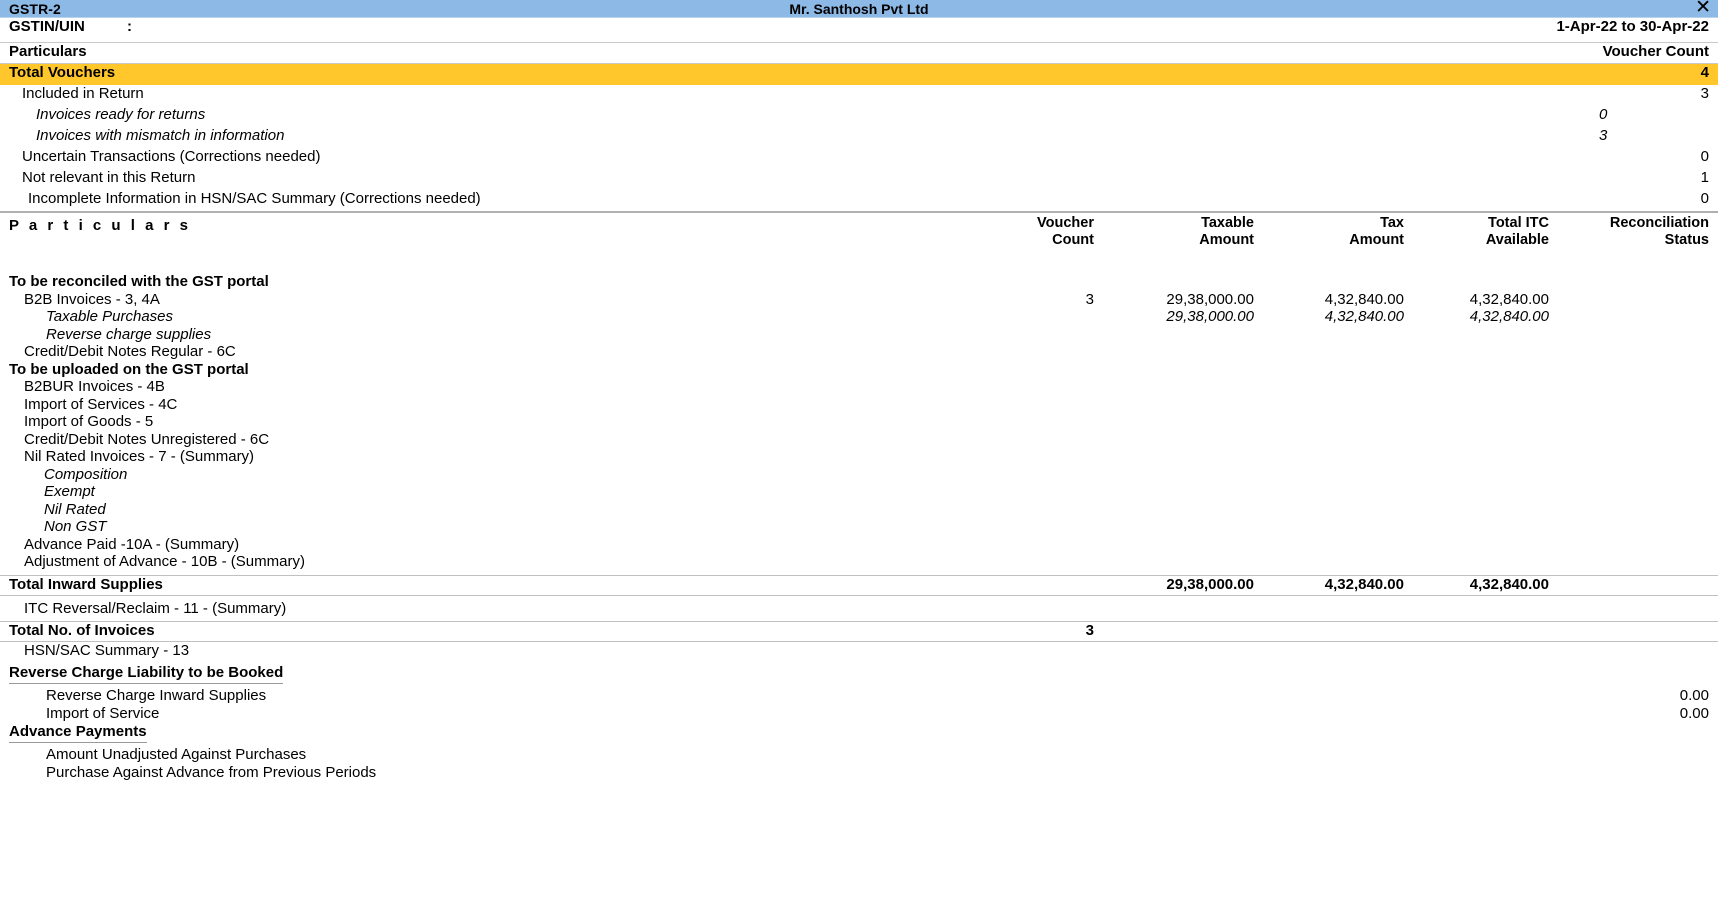  What do you see at coordinates (103, 713) in the screenshot?
I see `label: Import of Service` at bounding box center [103, 713].